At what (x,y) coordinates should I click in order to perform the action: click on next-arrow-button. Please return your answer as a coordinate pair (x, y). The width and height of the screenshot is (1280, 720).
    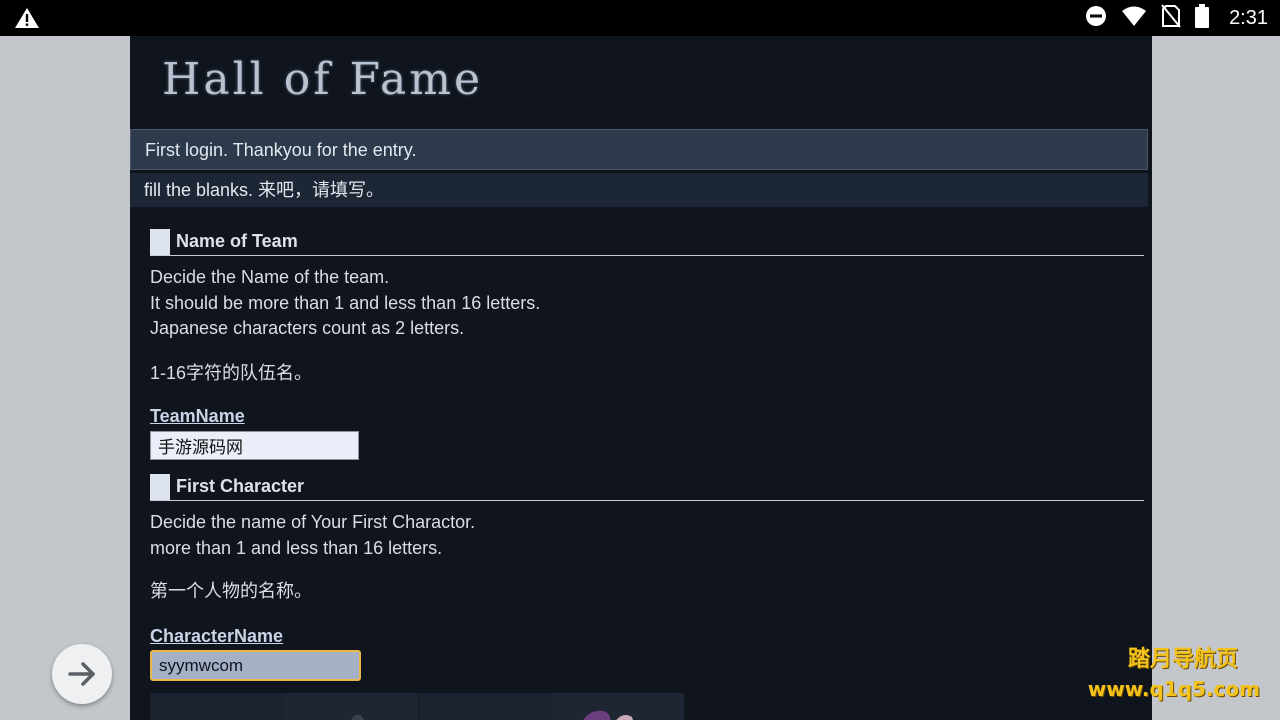
    Looking at the image, I should click on (82, 674).